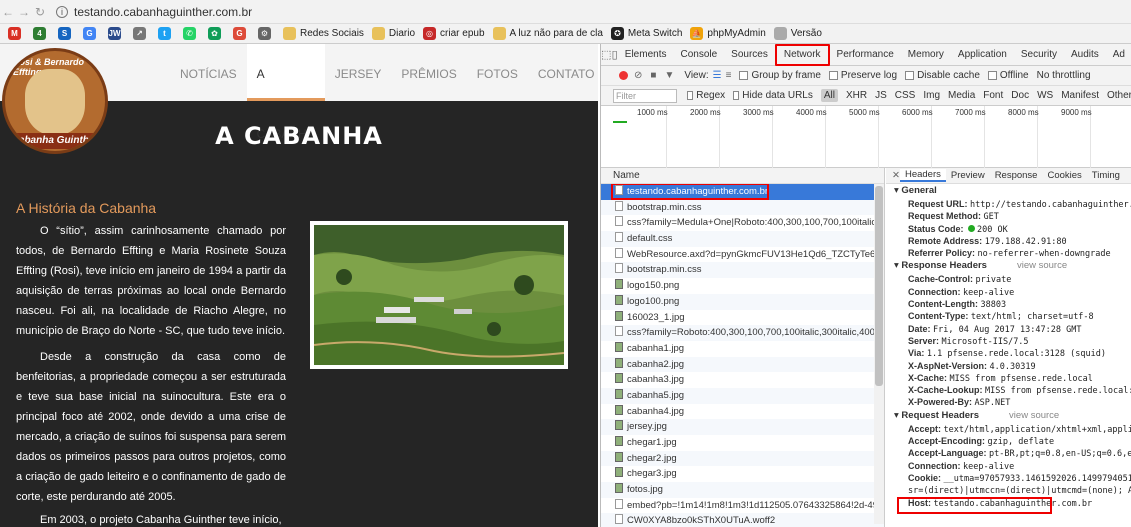 The image size is (1131, 527). Describe the element at coordinates (1118, 55) in the screenshot. I see `tab-ad: Ad` at that location.